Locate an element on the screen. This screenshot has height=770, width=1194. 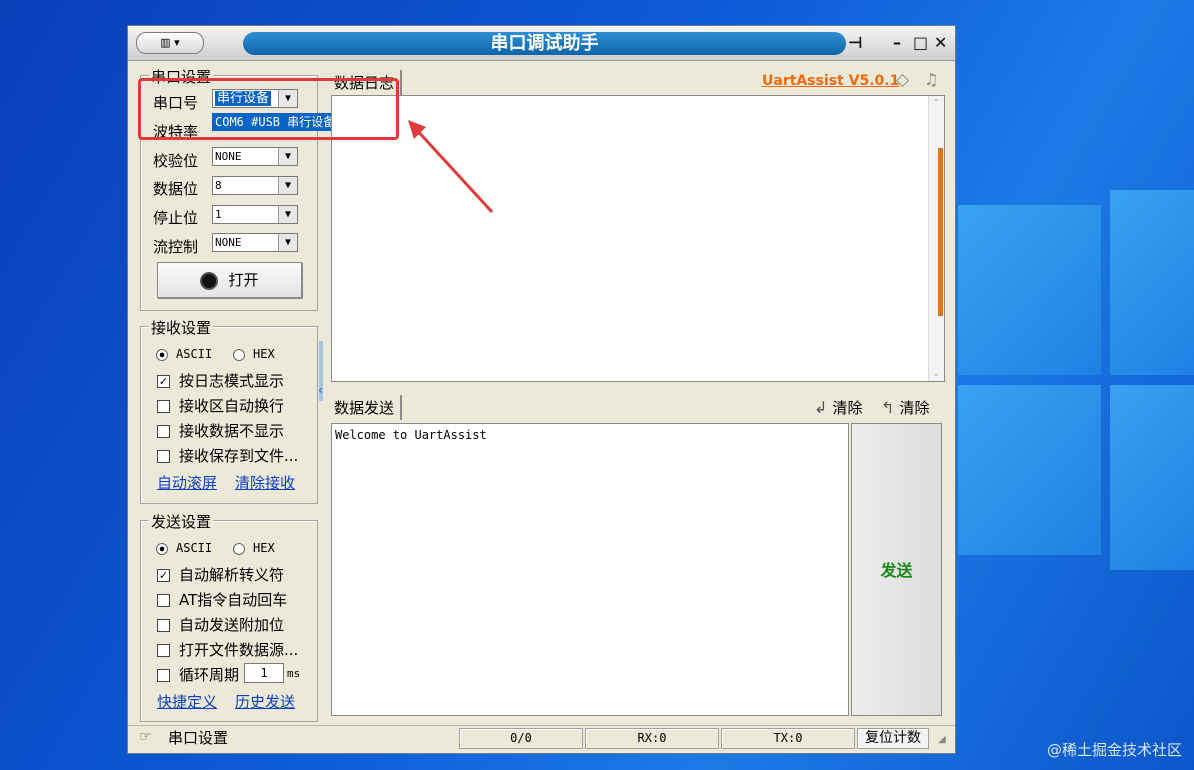
clear-receive-button: ↰ 清除 is located at coordinates (905, 407).